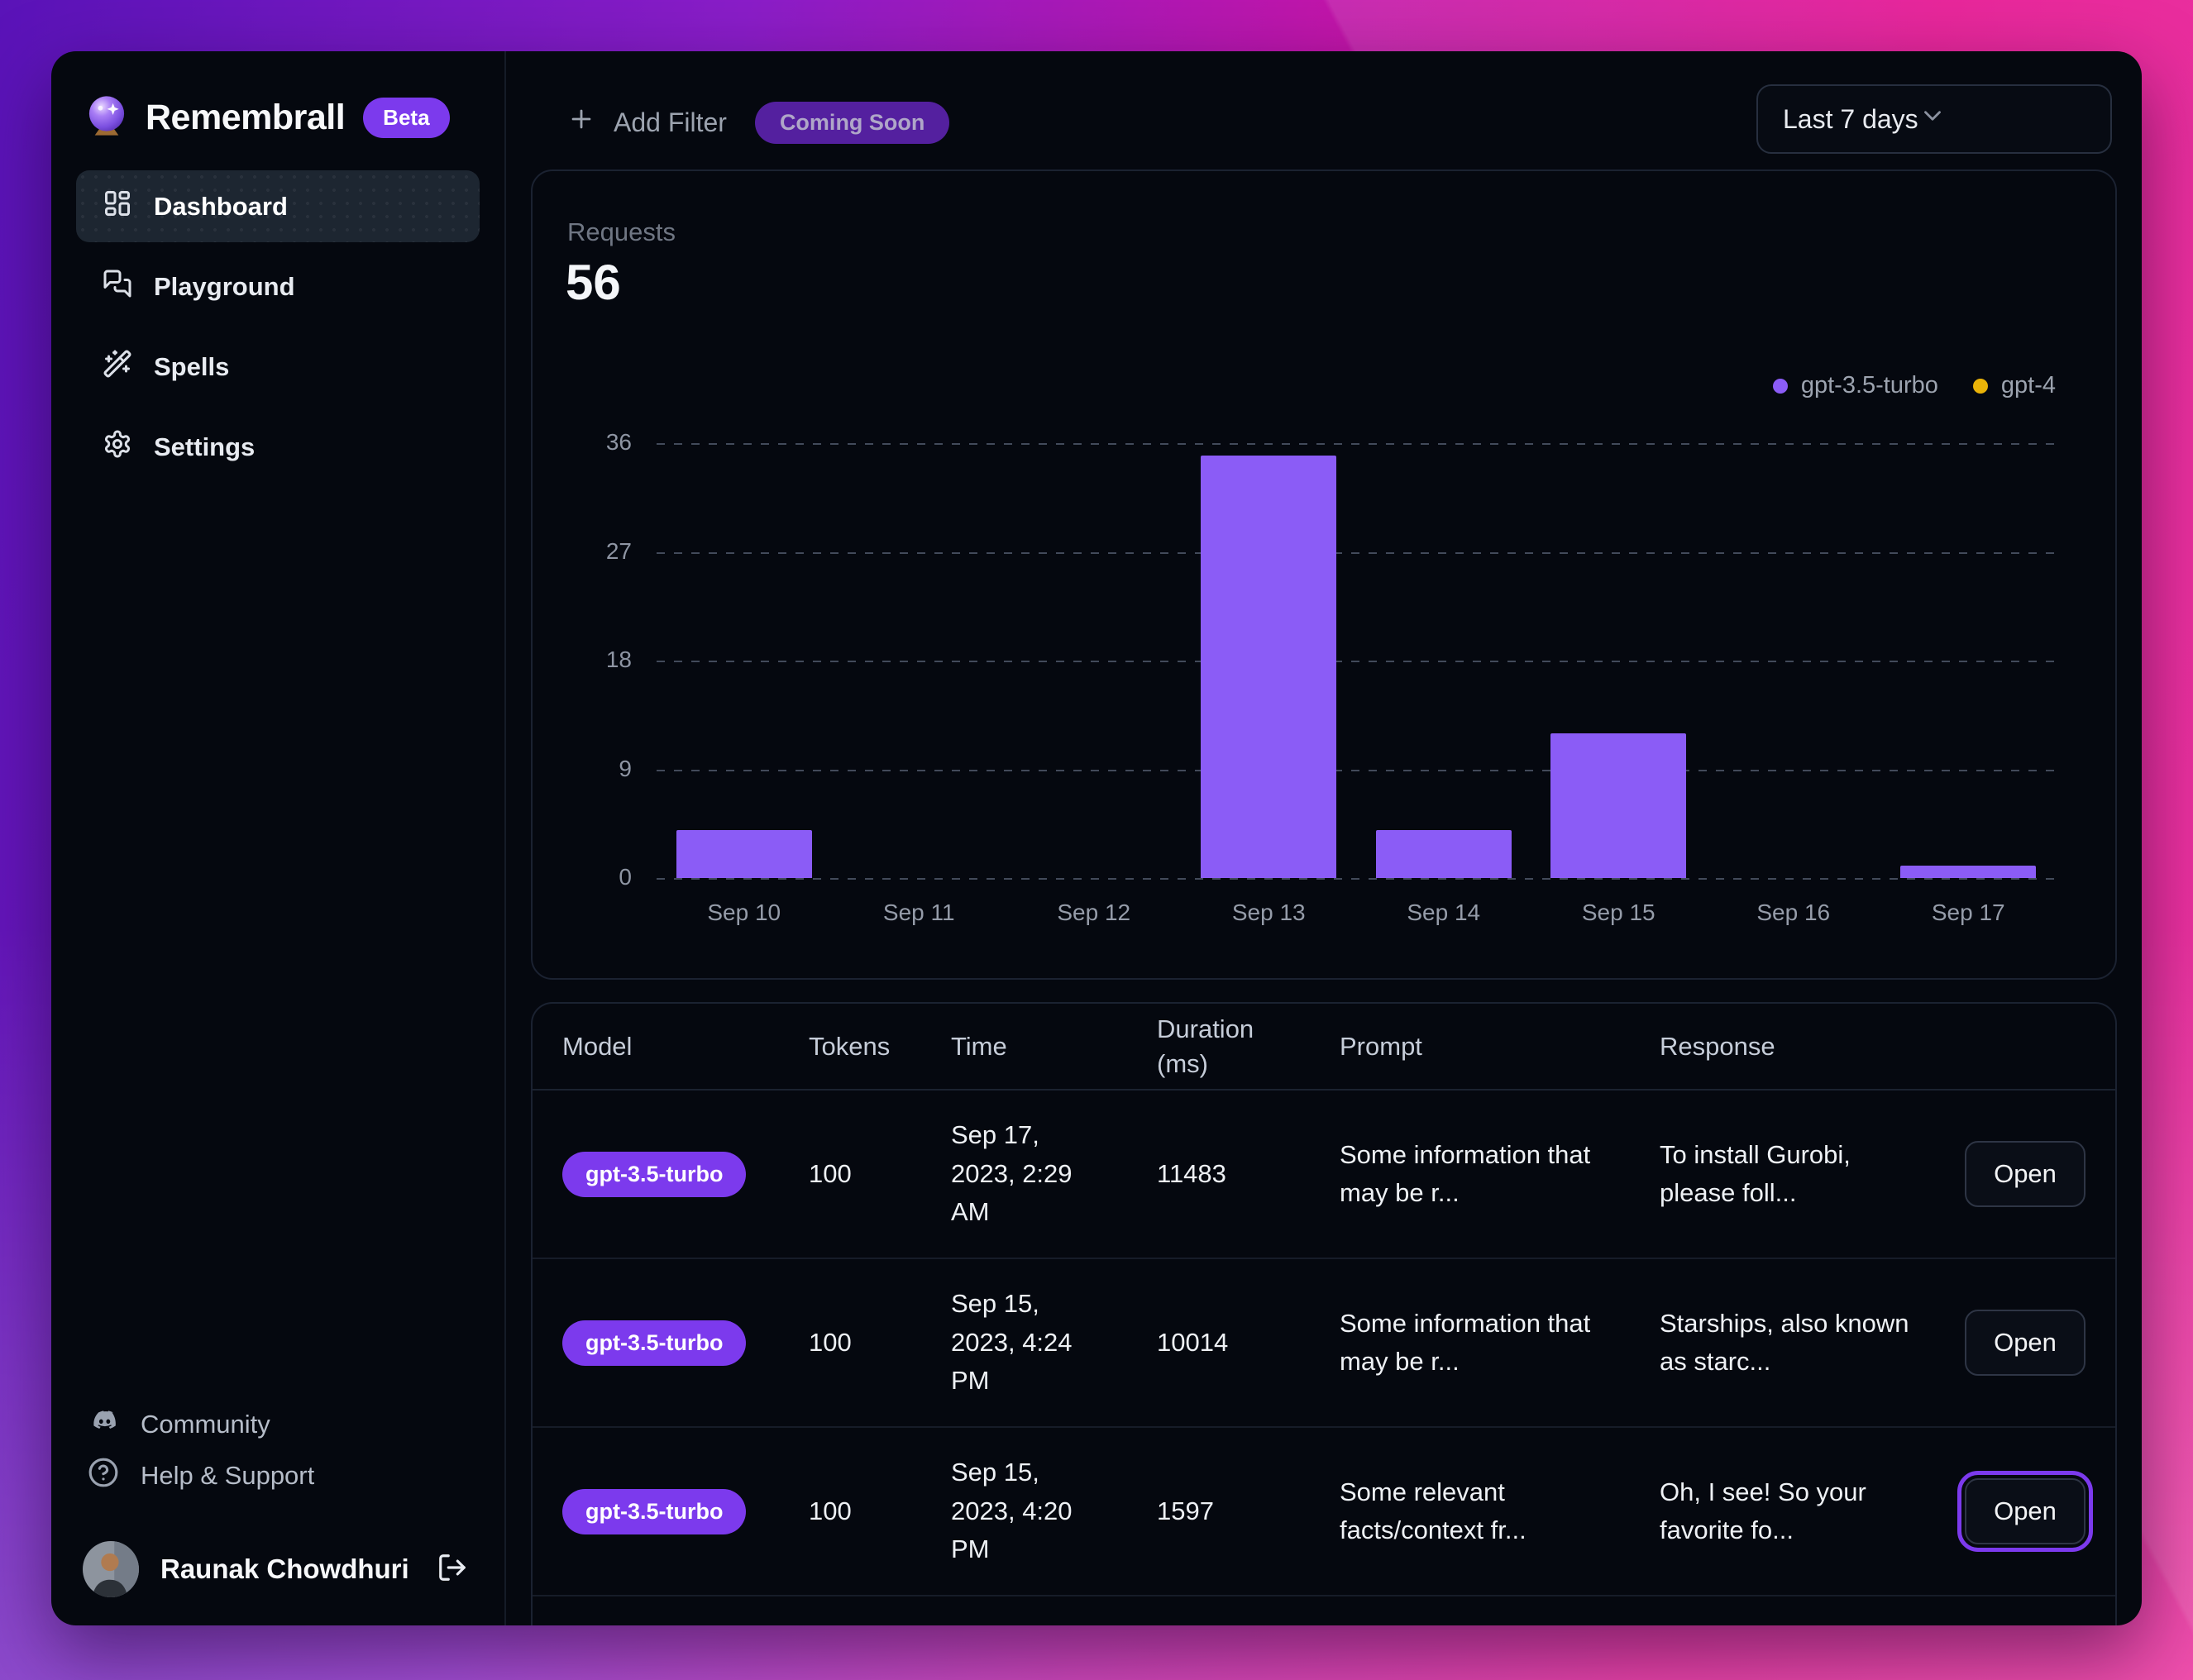 This screenshot has width=2193, height=1680. Describe the element at coordinates (1618, 912) in the screenshot. I see `x-axis-label: Sep 15` at that location.